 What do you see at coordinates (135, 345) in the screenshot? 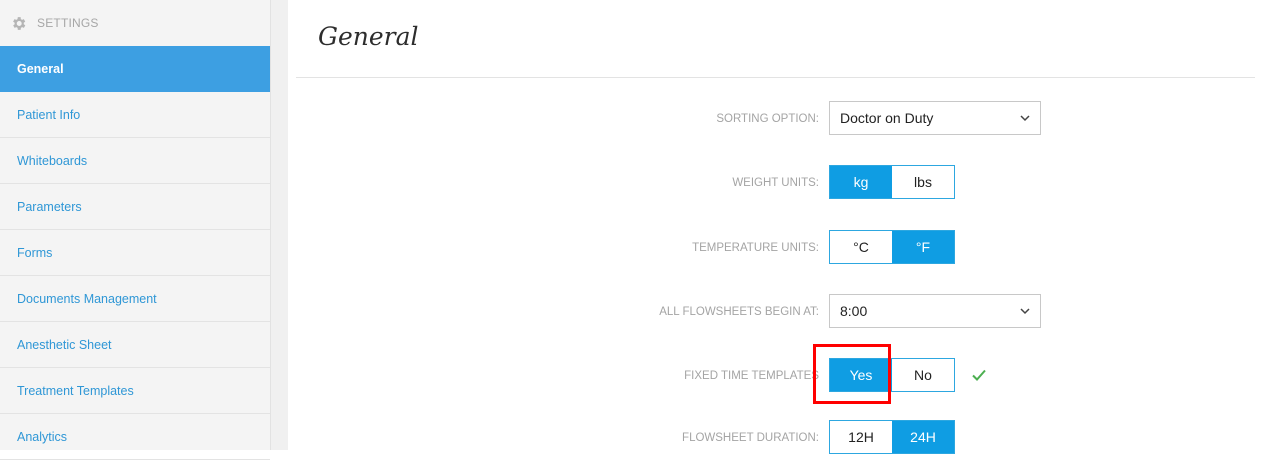
I see `sidebar-item-anesthetic-sheet: Anesthetic Sheet` at bounding box center [135, 345].